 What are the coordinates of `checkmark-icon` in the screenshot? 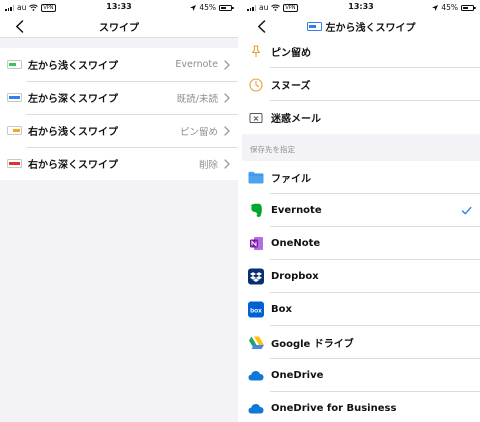 It's located at (466, 210).